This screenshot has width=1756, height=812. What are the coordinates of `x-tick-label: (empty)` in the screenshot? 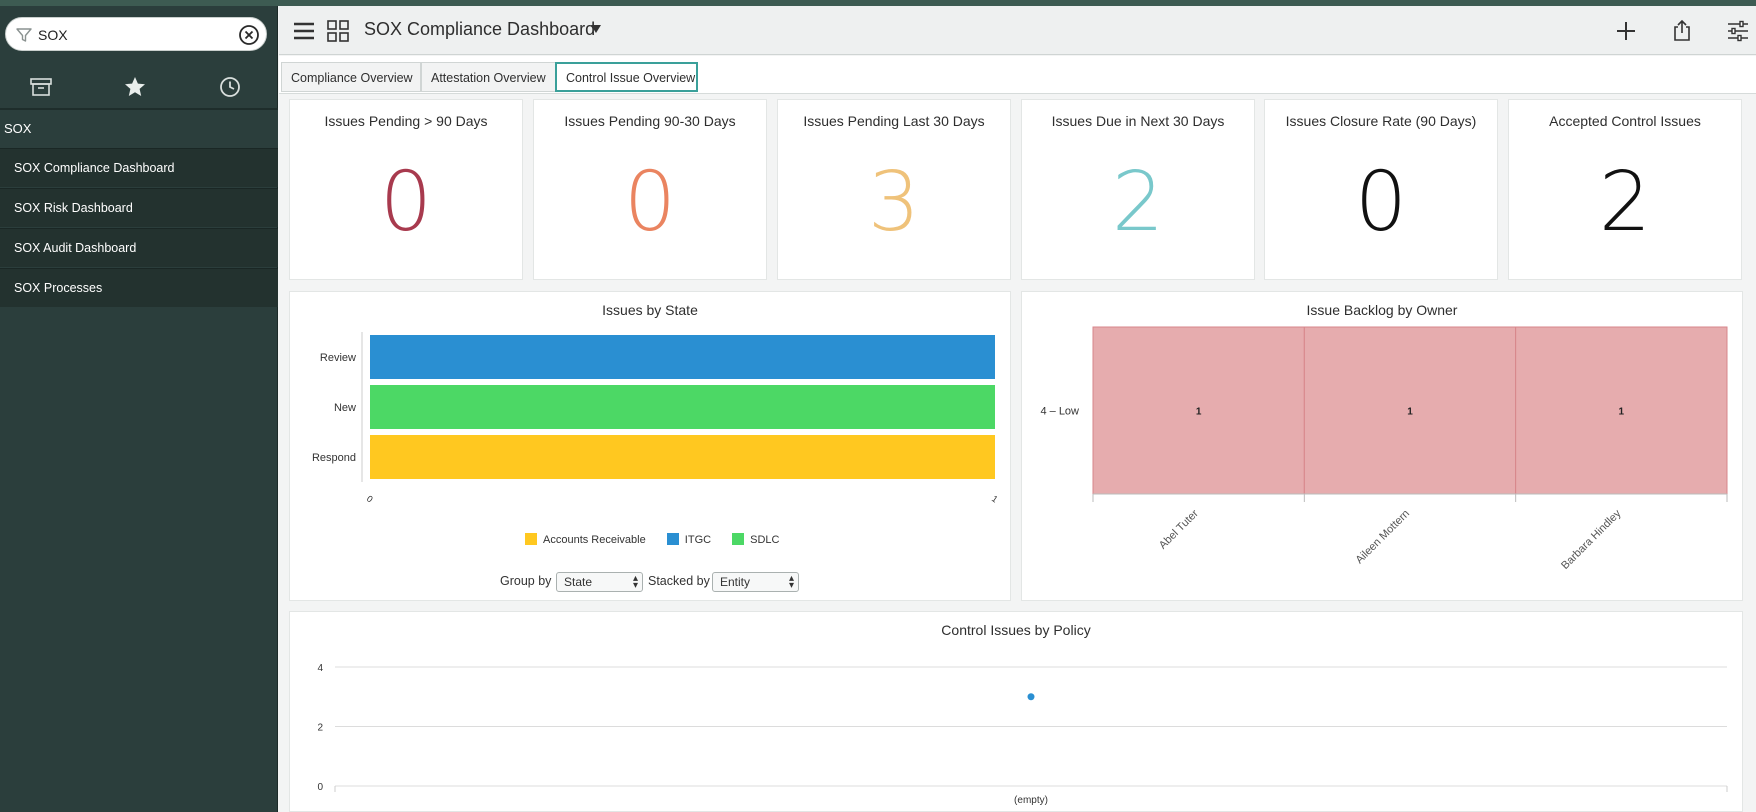 It's located at (1031, 800).